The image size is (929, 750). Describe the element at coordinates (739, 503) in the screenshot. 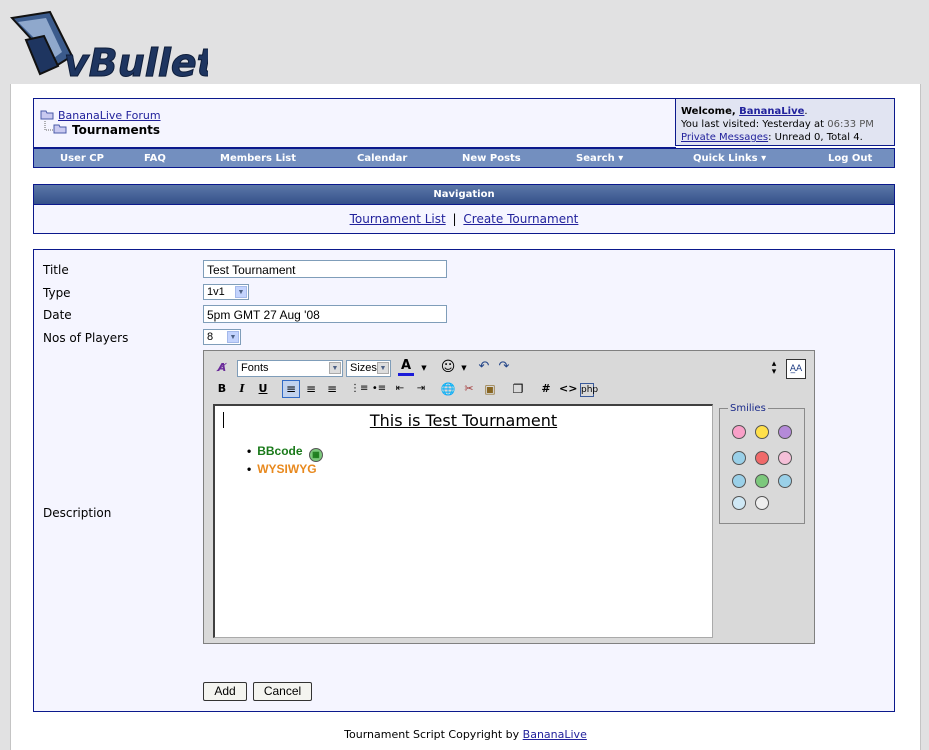

I see `cool-icon` at that location.